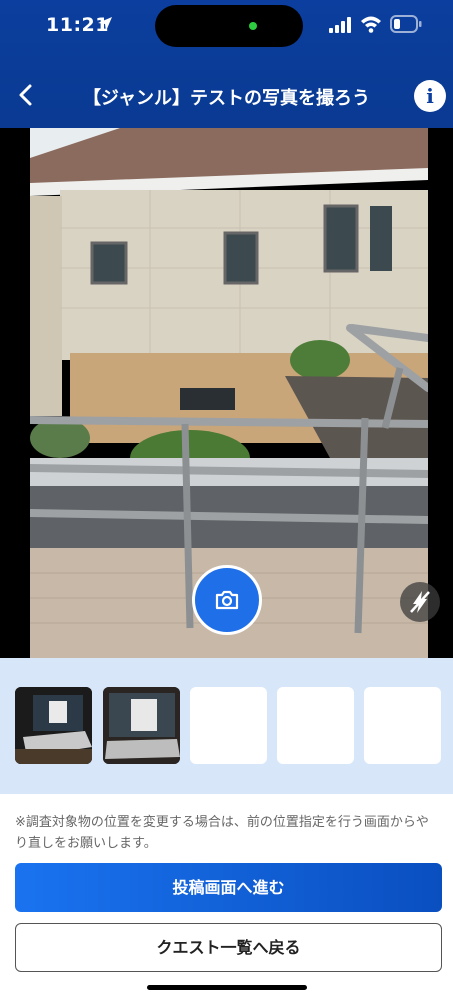 The image size is (453, 997). I want to click on flash-toggle-button, so click(420, 602).